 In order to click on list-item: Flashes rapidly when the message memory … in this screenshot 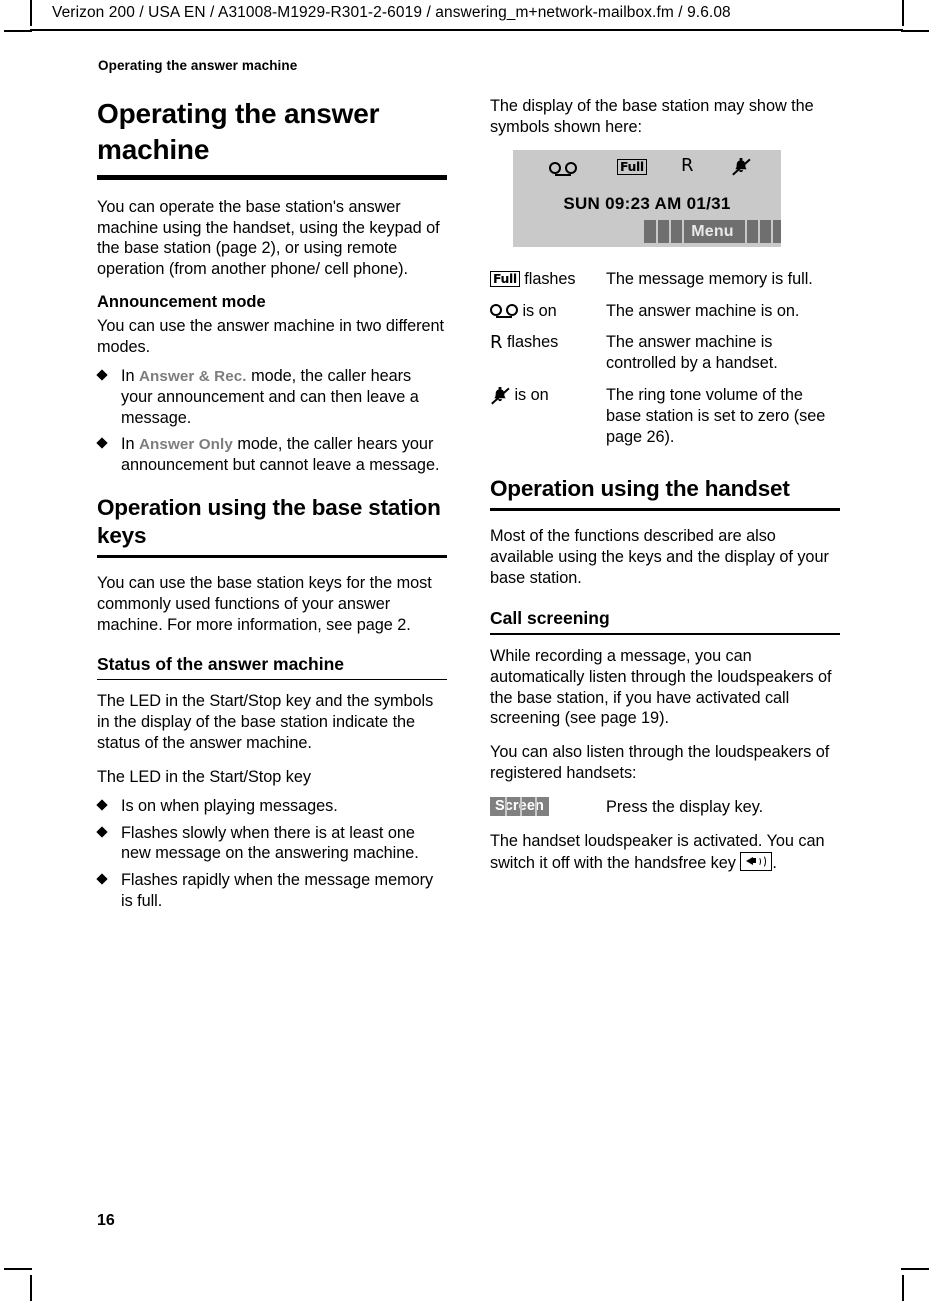, I will do `click(271, 891)`.